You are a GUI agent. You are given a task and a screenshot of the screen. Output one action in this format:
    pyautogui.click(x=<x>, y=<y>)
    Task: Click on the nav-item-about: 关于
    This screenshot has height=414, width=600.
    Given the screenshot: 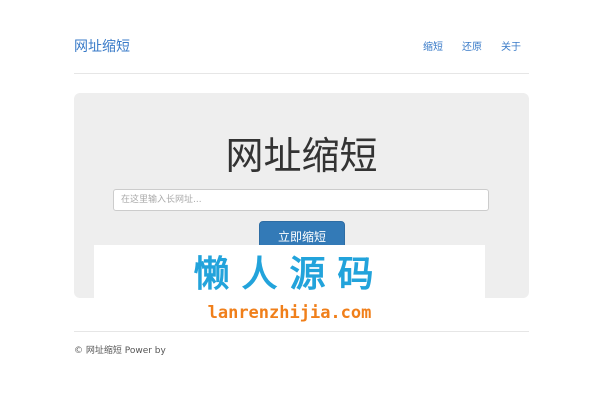 What is the action you would take?
    pyautogui.click(x=511, y=48)
    